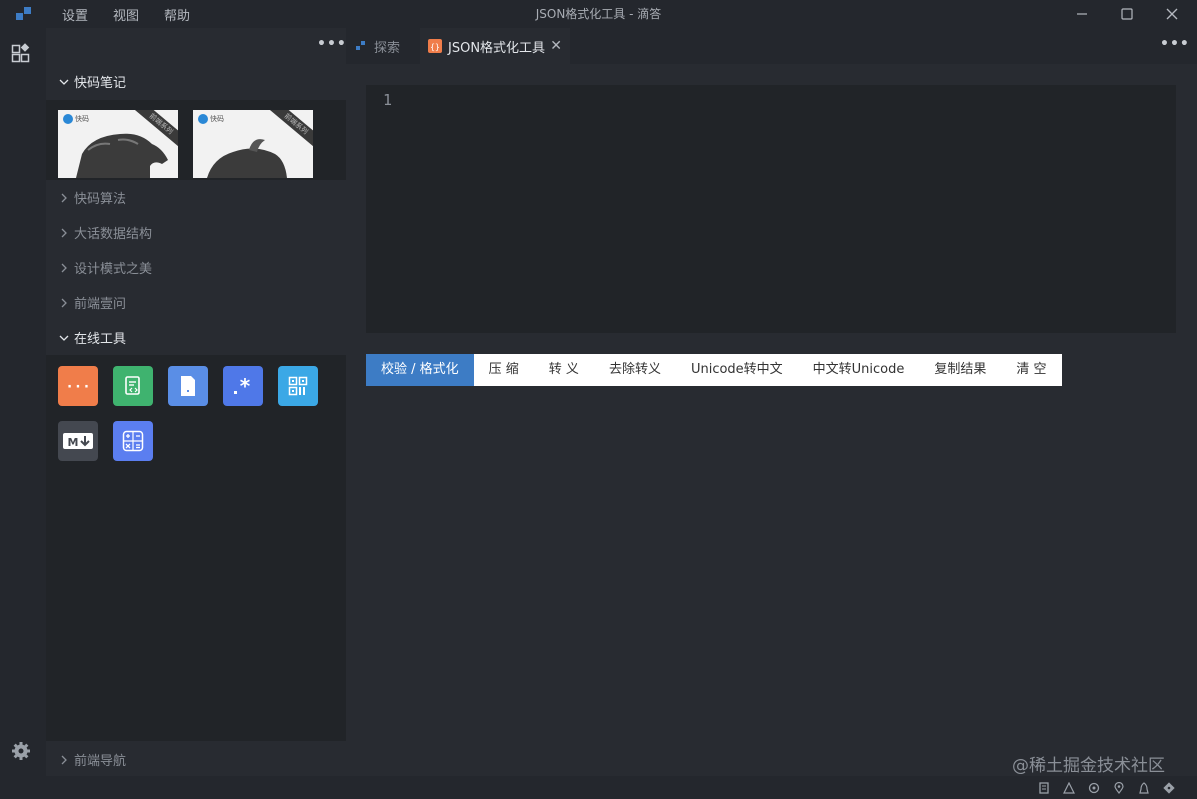 The image size is (1197, 799). Describe the element at coordinates (388, 100) in the screenshot. I see `line-number: 1` at that location.